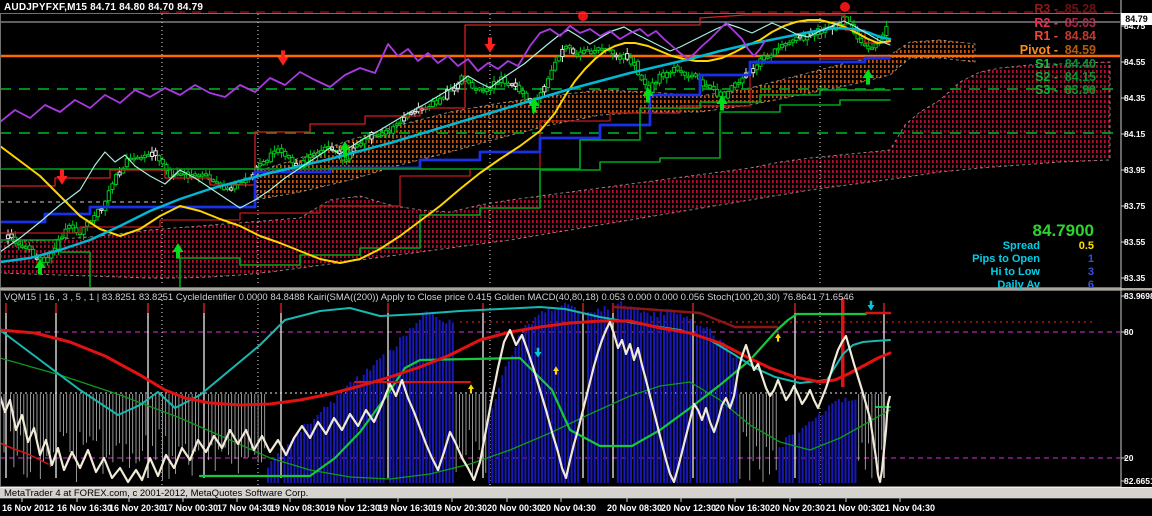  I want to click on price-scale-label: 83.35, so click(1135, 278).